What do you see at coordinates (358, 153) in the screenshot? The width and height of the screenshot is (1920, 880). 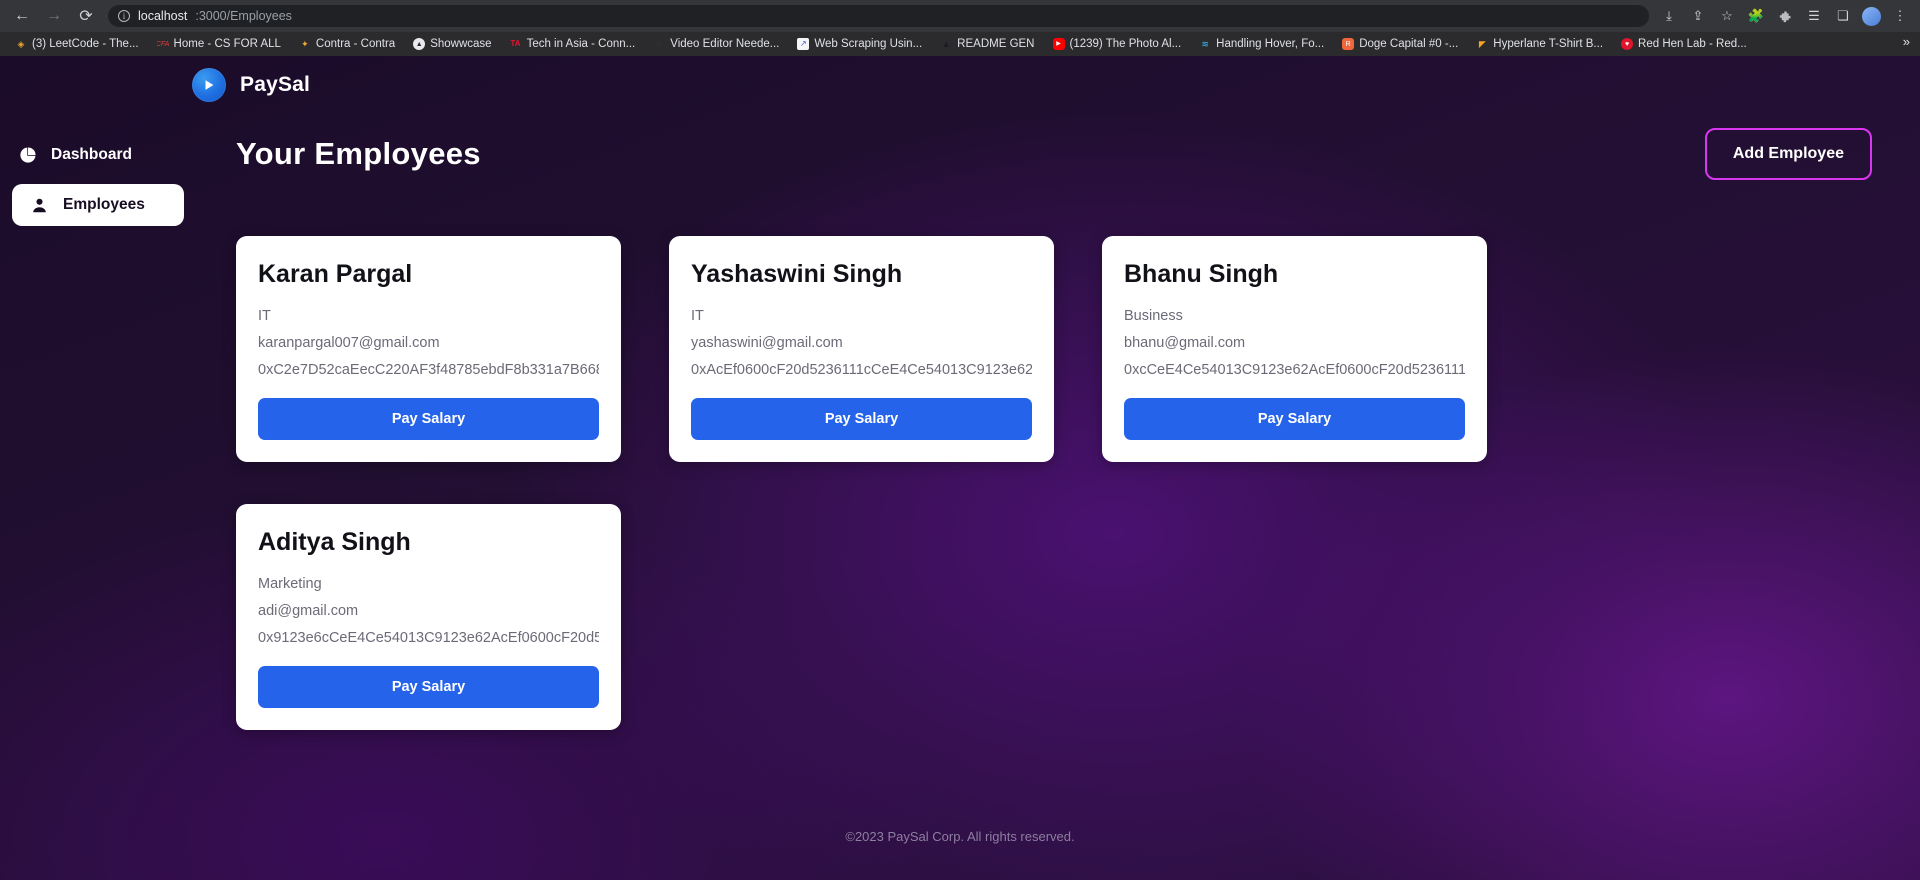 I see `page-title: Your Employees` at bounding box center [358, 153].